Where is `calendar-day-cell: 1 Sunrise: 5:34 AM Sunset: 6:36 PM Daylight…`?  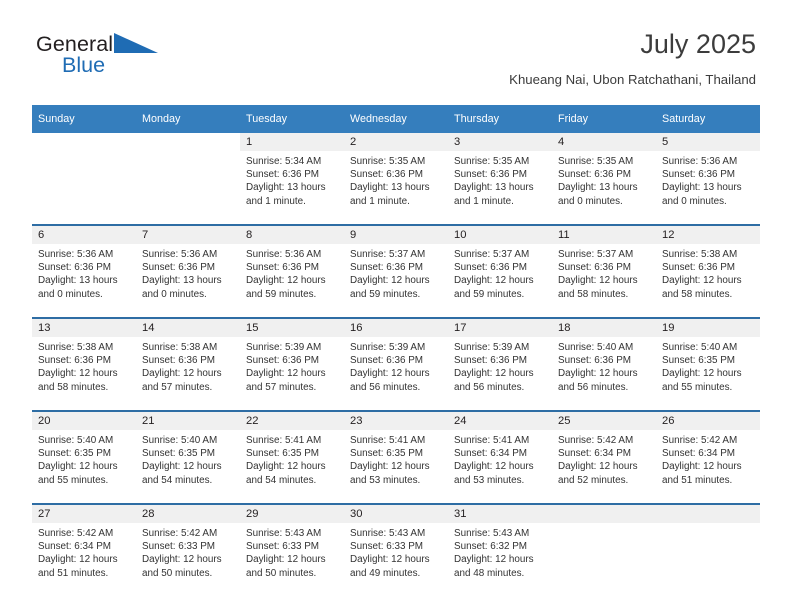
calendar-day-cell: 1 Sunrise: 5:34 AM Sunset: 6:36 PM Daylight… is located at coordinates (292, 179).